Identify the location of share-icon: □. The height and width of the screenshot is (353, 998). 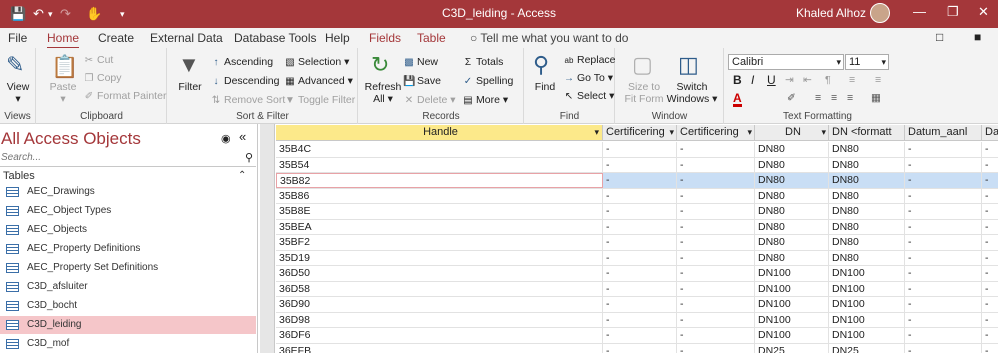
(939, 37).